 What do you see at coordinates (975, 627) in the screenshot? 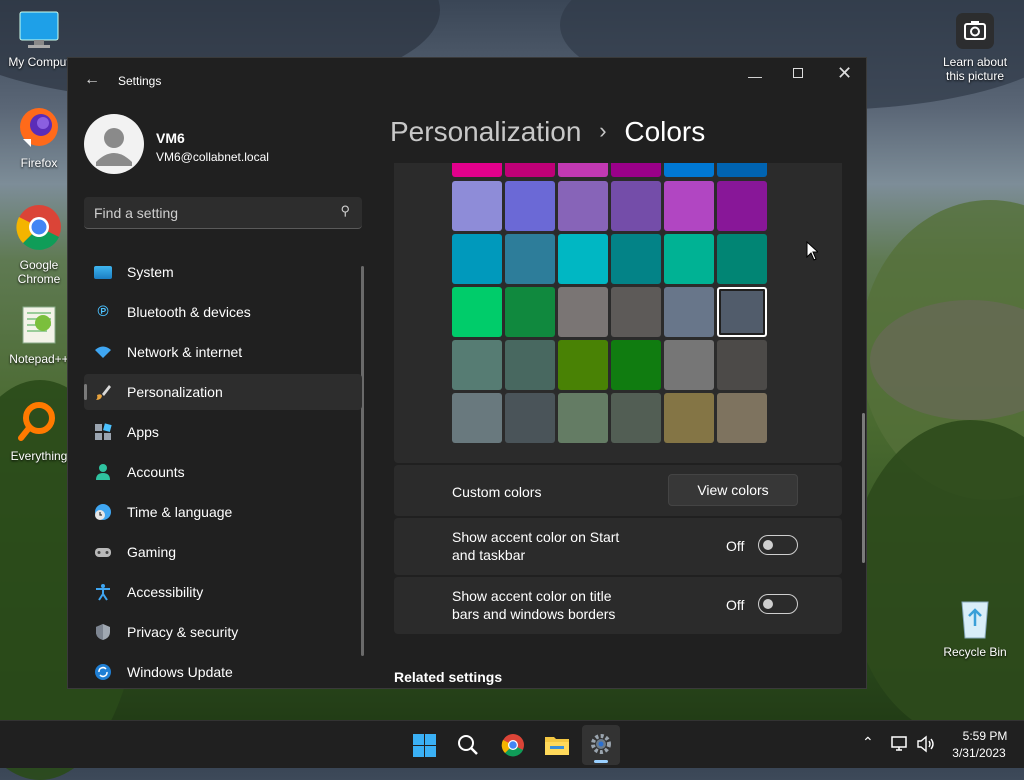
I see `desktop-icon-recycle-bin: Recycle Bin` at bounding box center [975, 627].